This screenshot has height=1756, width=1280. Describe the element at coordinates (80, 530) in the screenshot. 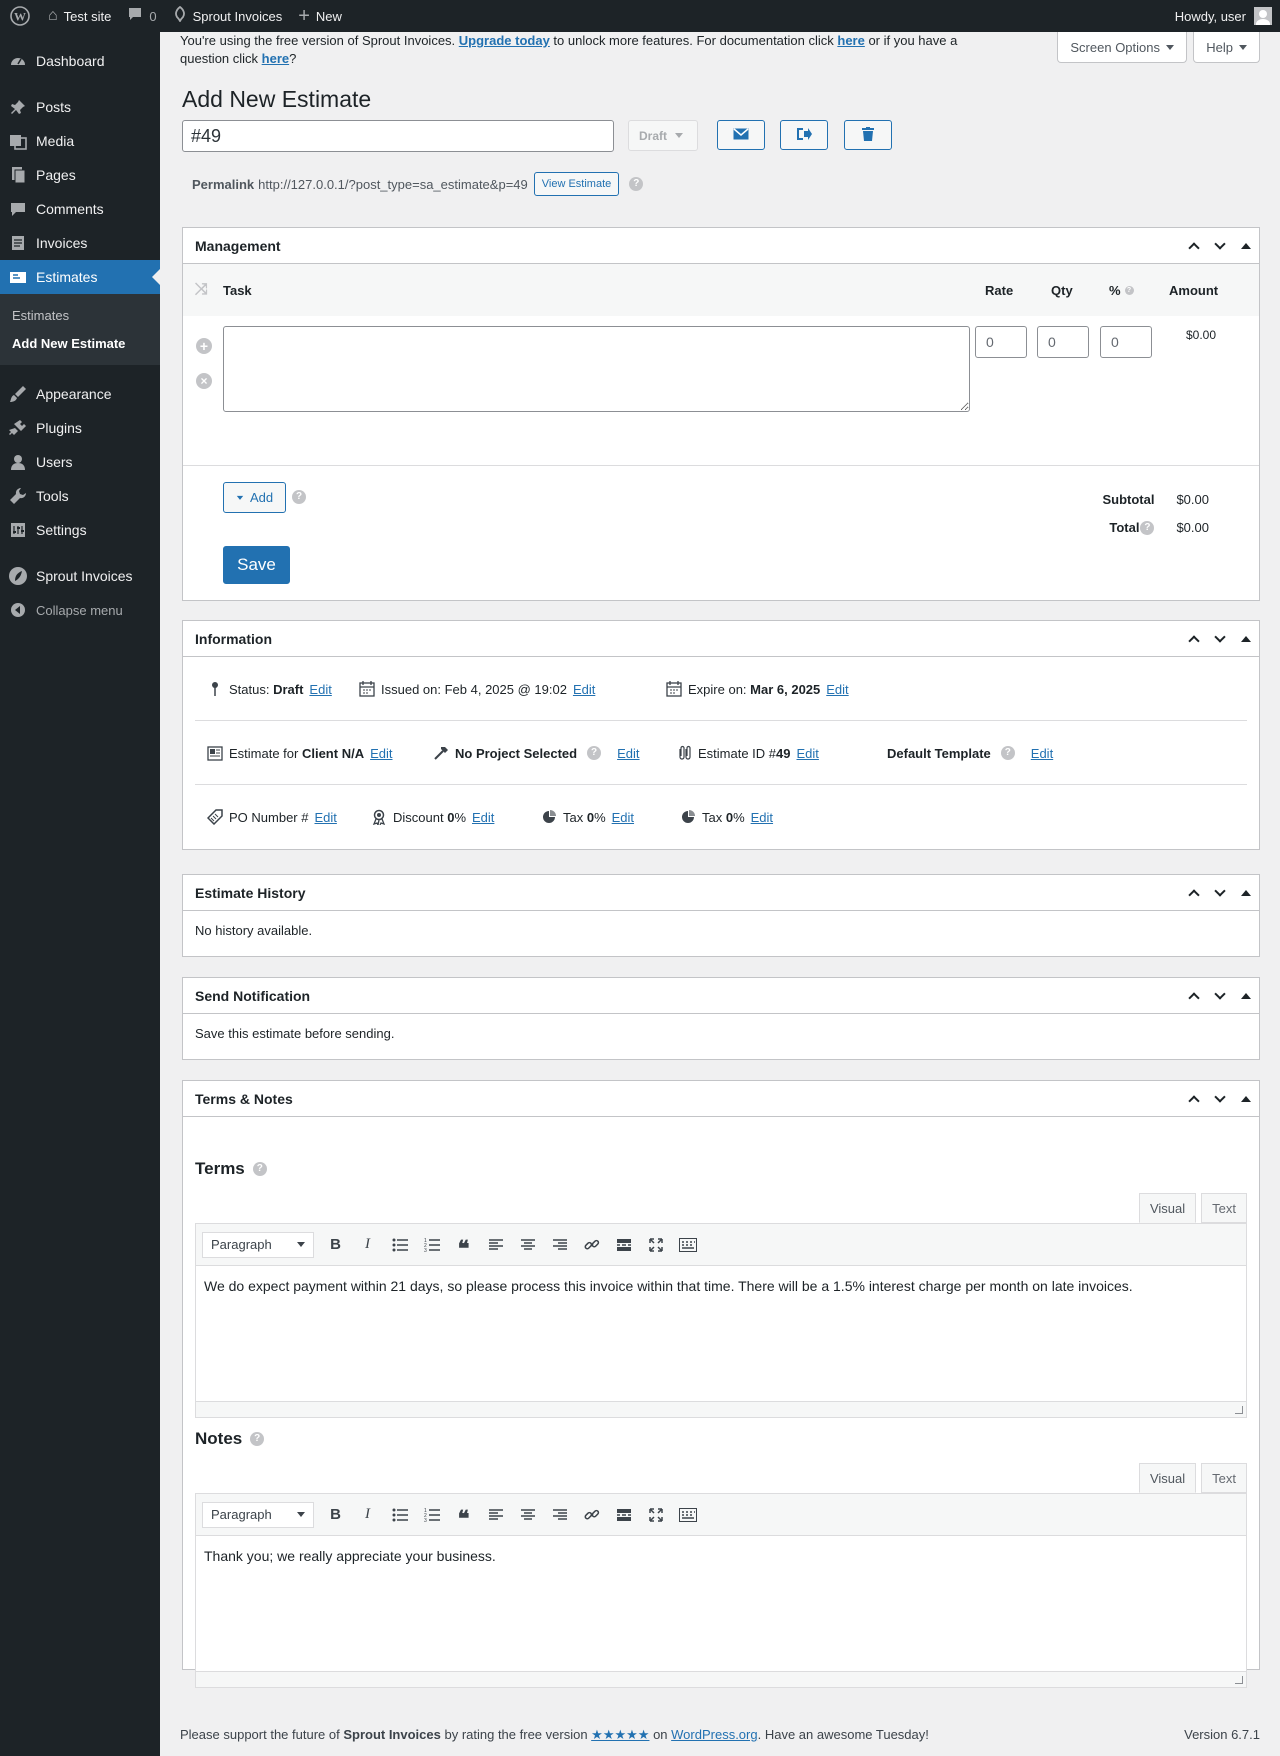

I see `sidebar-item-settings: Settings` at that location.